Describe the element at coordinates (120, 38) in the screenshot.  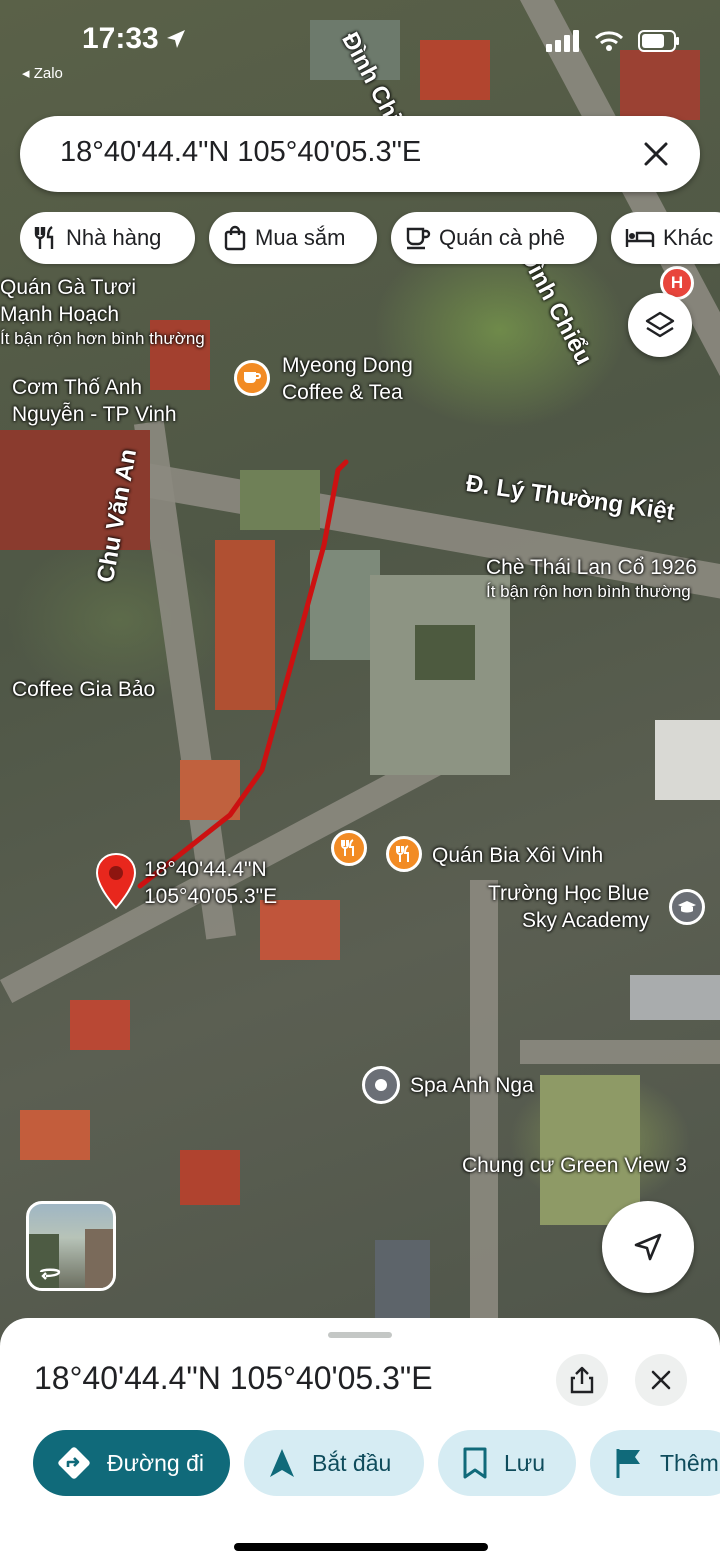
I see `clock: 17:33` at that location.